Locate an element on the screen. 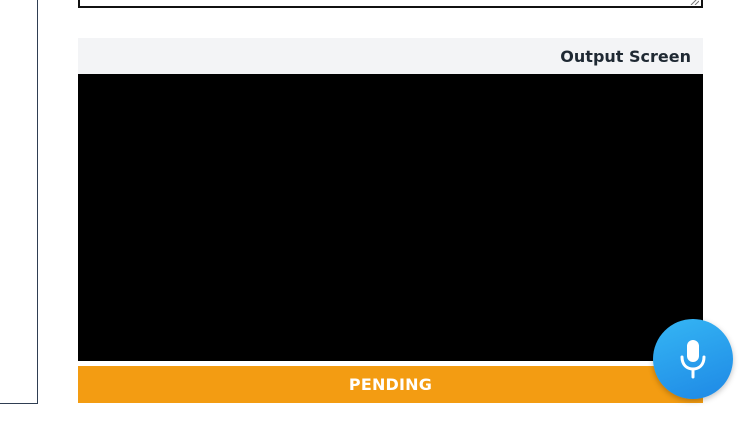 Image resolution: width=741 pixels, height=427 pixels. resize-handle-icon is located at coordinates (694, 2).